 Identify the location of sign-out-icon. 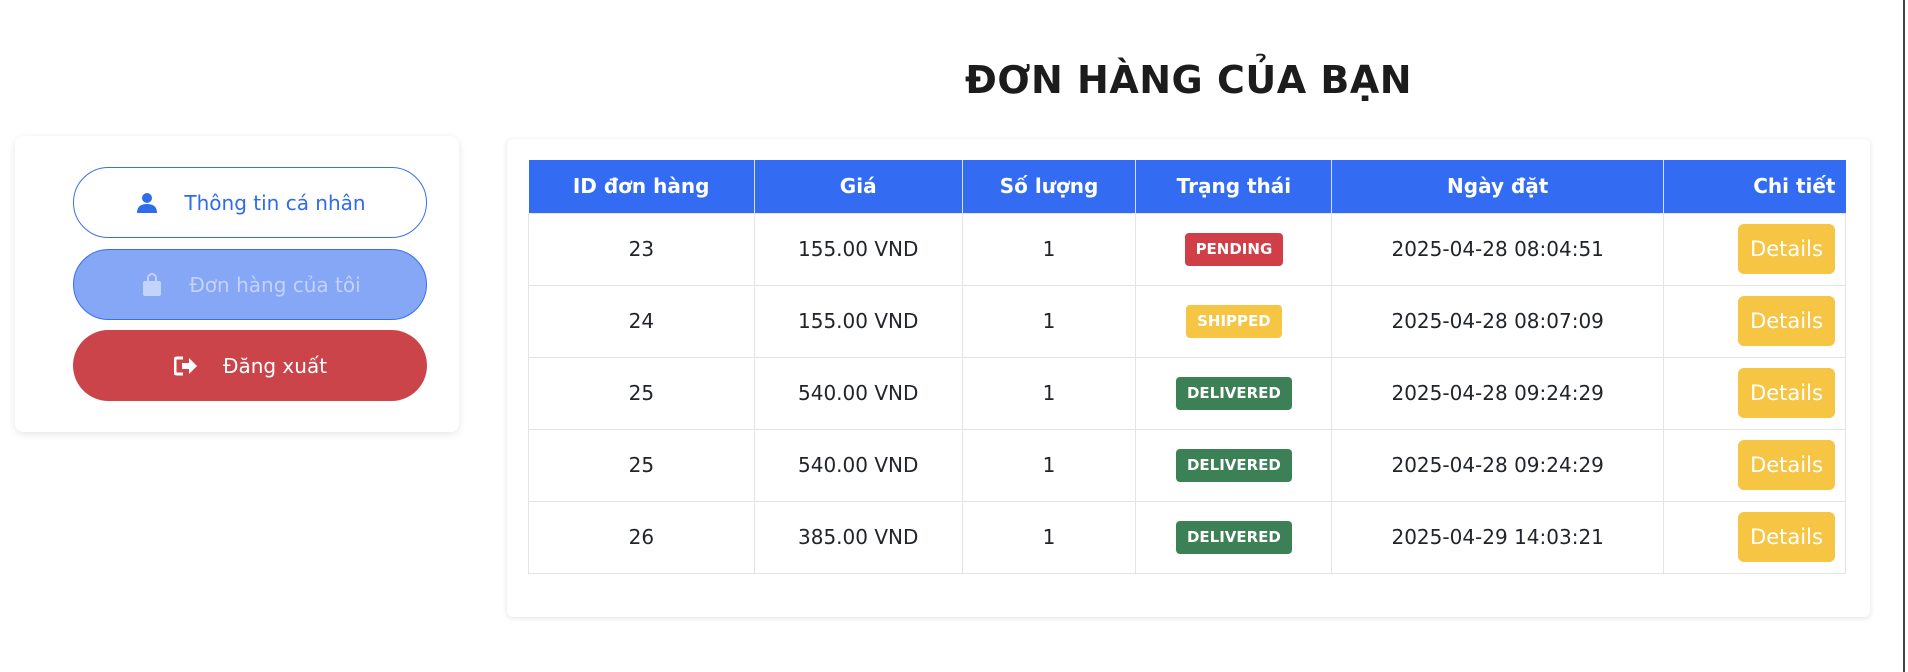
(186, 366).